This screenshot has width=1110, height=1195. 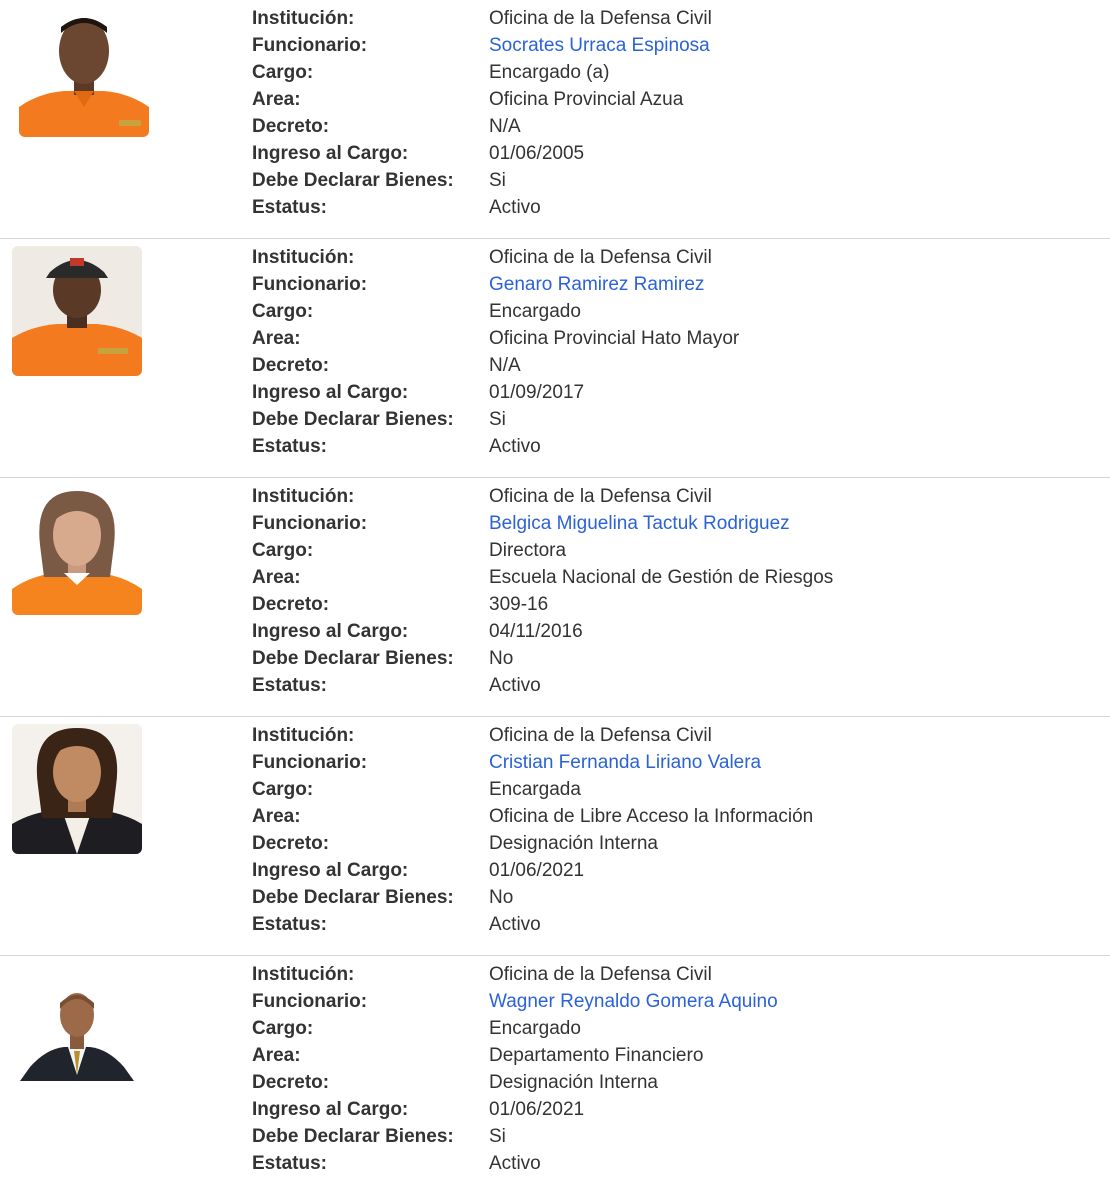 I want to click on field-ingreso: Ingreso al Cargo: 01/09/2017, so click(x=672, y=394).